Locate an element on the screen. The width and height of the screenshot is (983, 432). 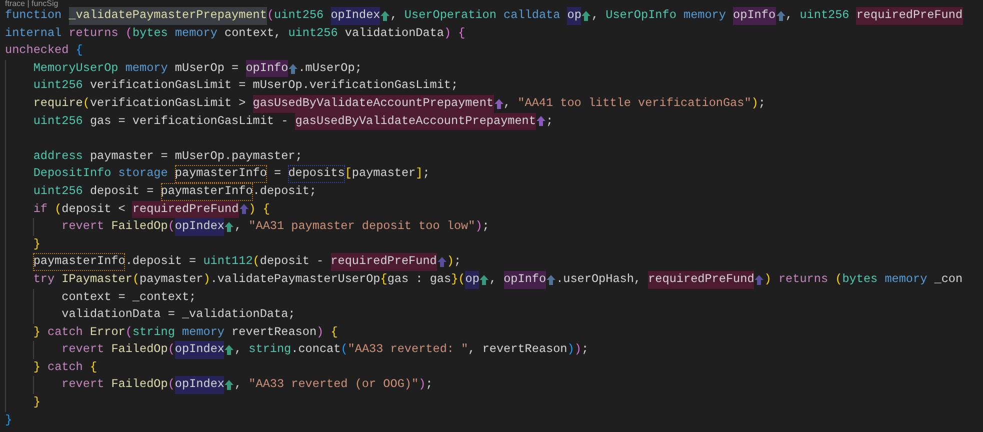
code-text: if (deposit < is located at coordinates (79, 209).